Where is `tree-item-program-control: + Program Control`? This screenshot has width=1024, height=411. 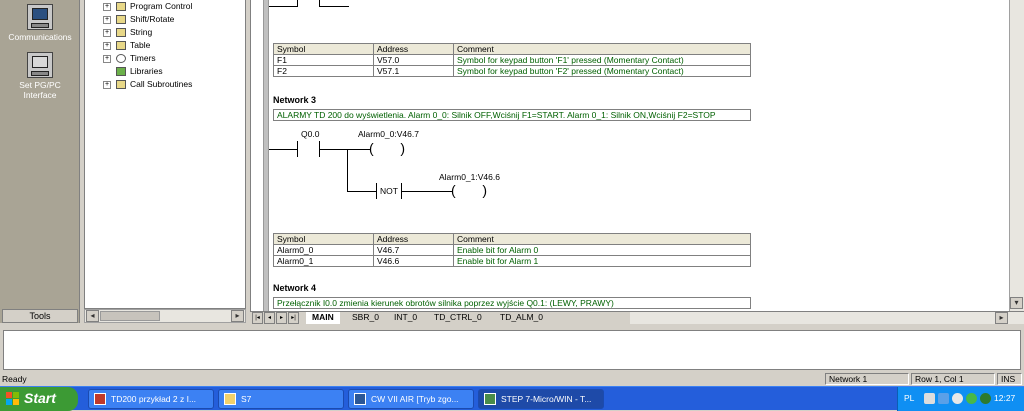 tree-item-program-control: + Program Control is located at coordinates (147, 6).